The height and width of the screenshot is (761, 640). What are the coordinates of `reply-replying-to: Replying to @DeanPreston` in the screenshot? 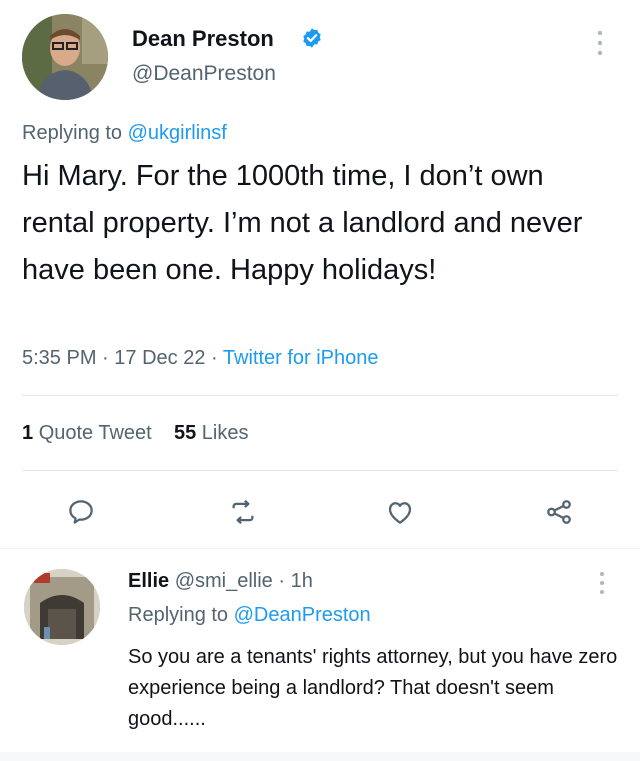 It's located at (249, 615).